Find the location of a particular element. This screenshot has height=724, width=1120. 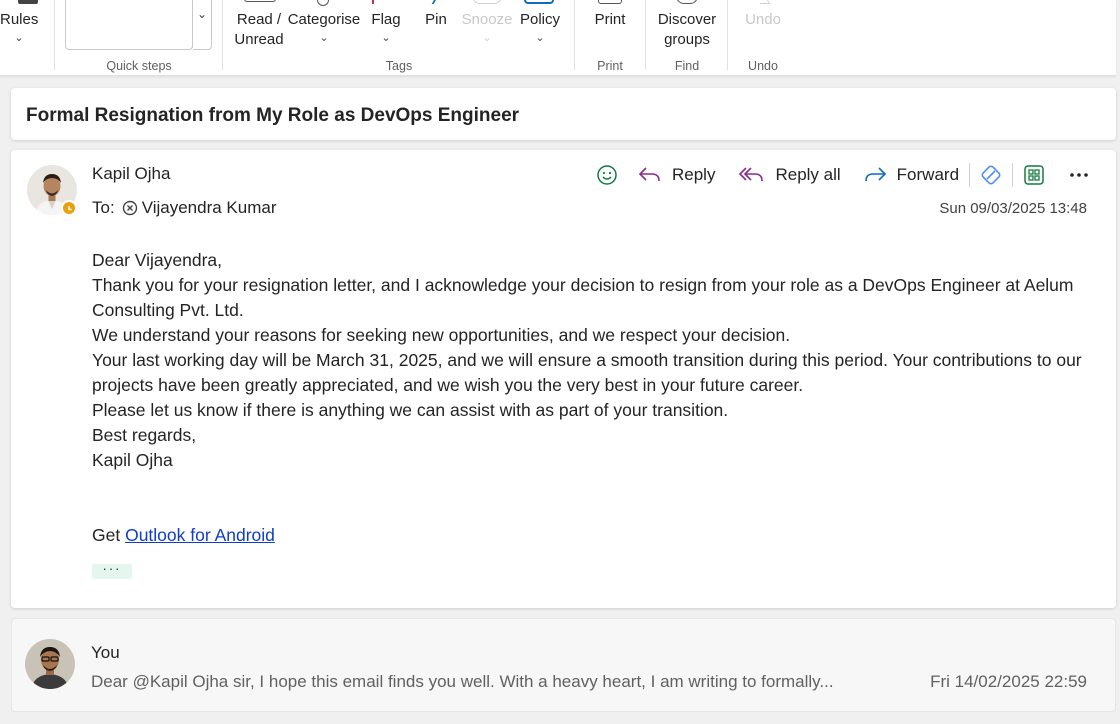

sender-name: Kapil Ojha is located at coordinates (131, 174).